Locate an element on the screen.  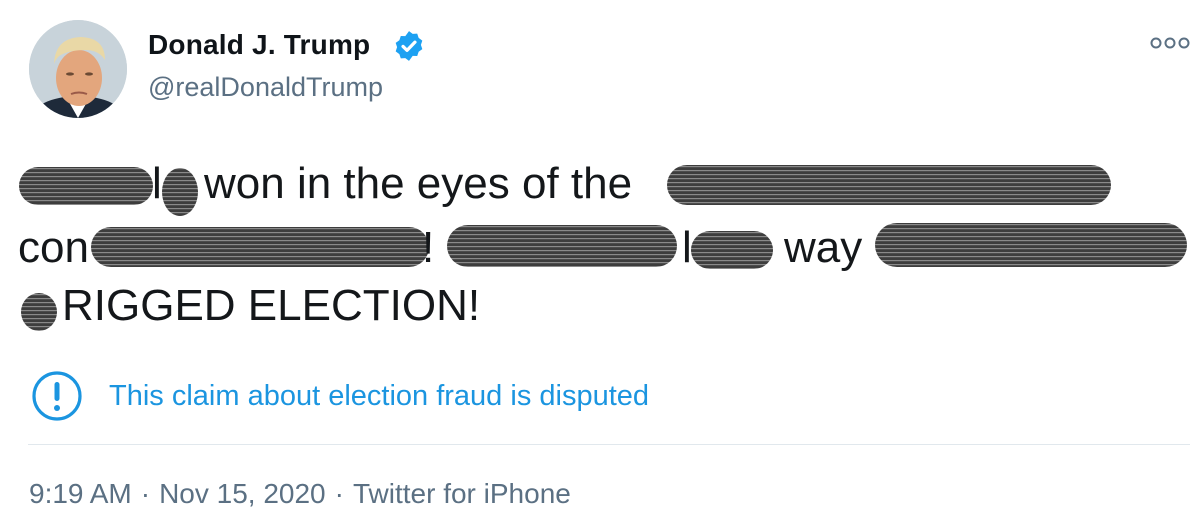
verified-badge-icon is located at coordinates (409, 46).